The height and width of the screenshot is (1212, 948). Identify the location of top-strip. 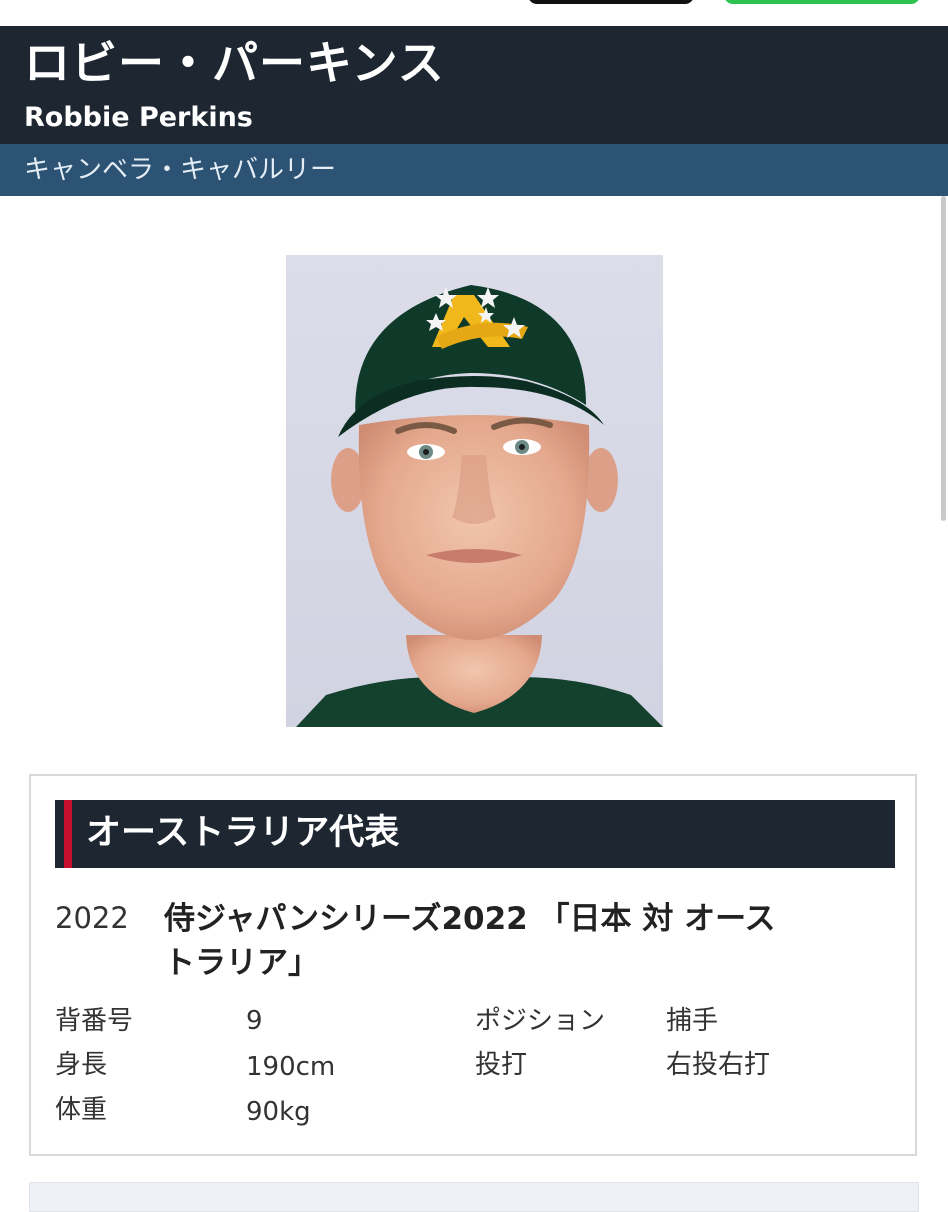
(474, 13).